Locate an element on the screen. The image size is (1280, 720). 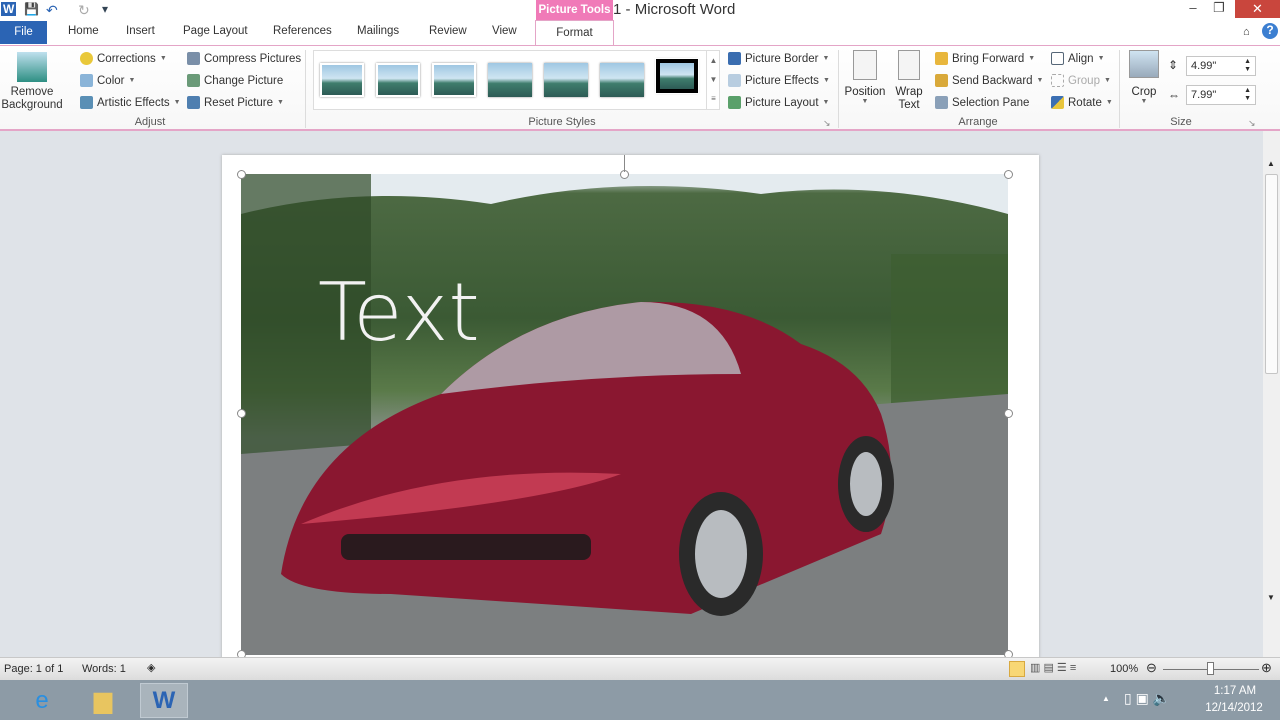
color-icon is located at coordinates (86, 80).